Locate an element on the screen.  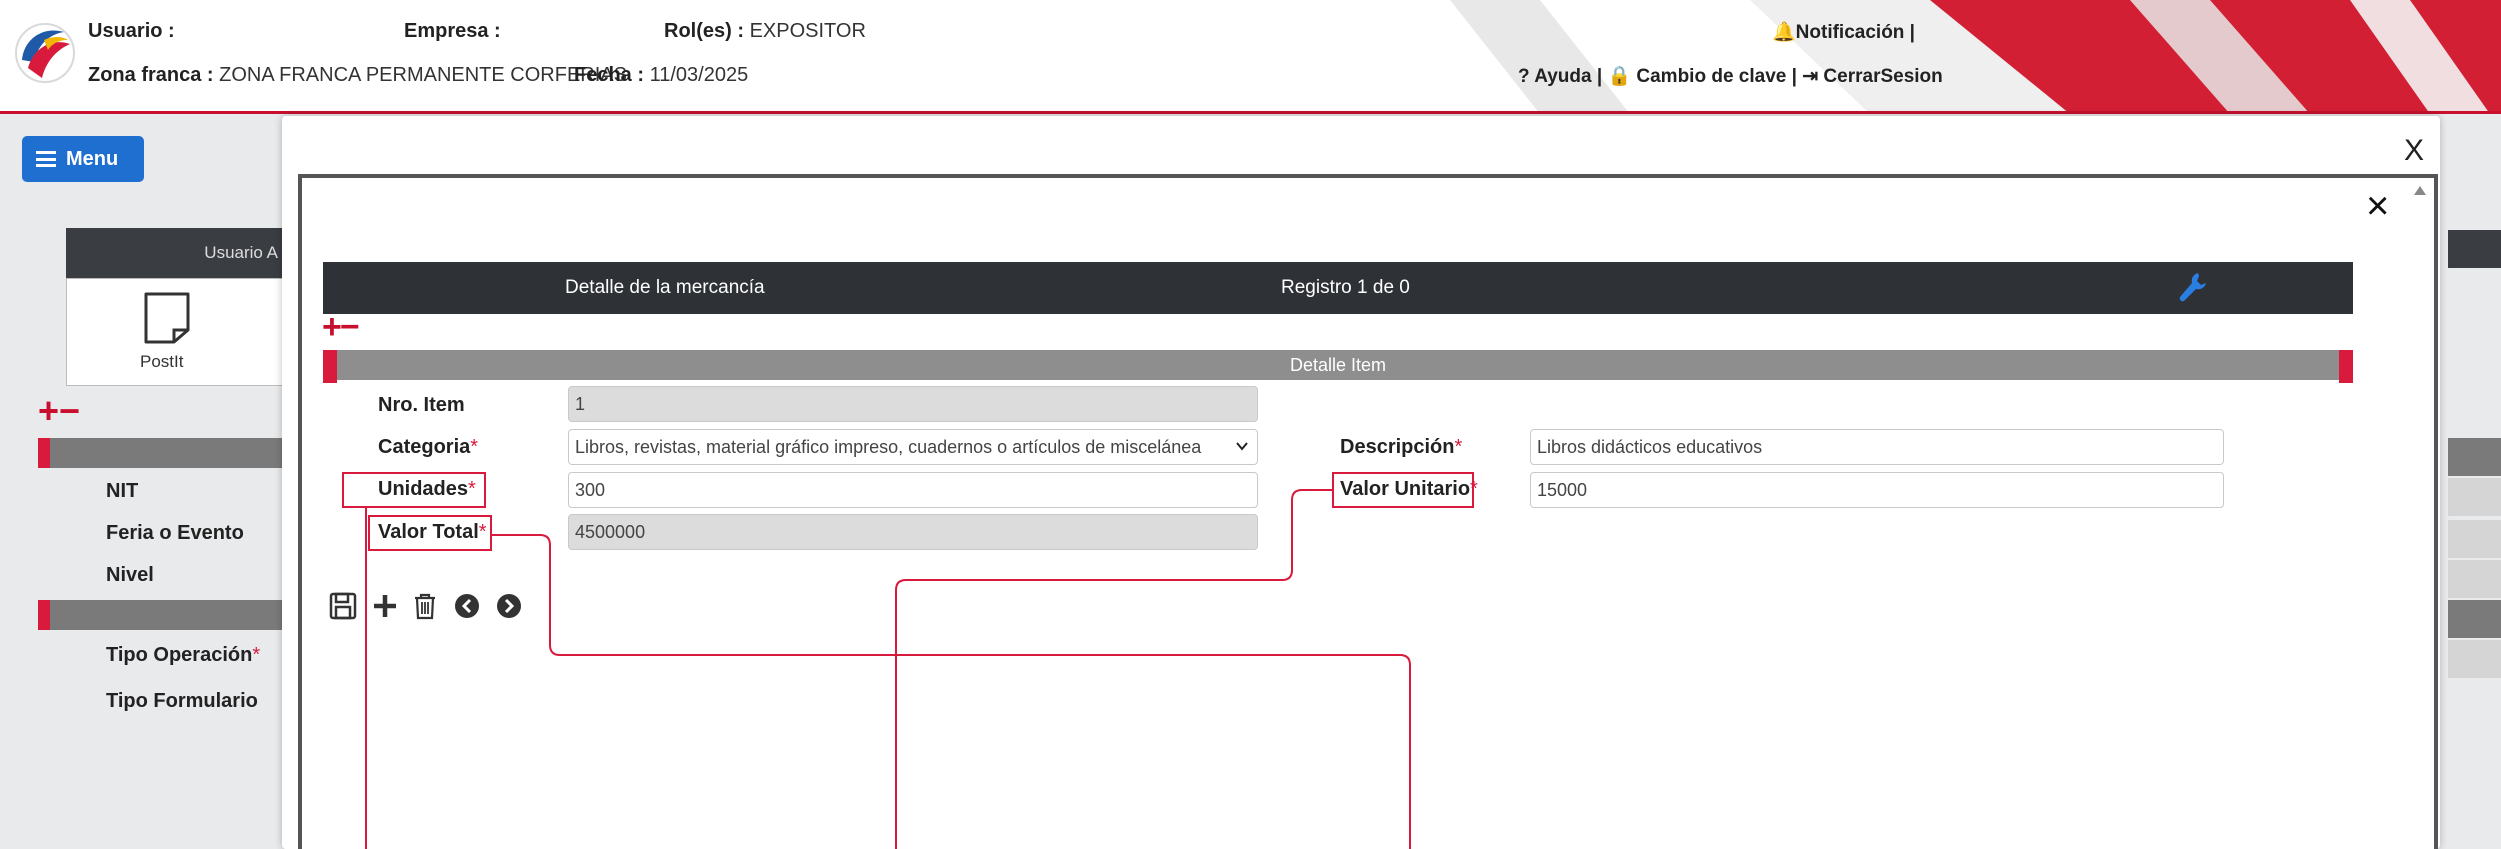
detalle-item-bar: Detalle Item is located at coordinates (1338, 366).